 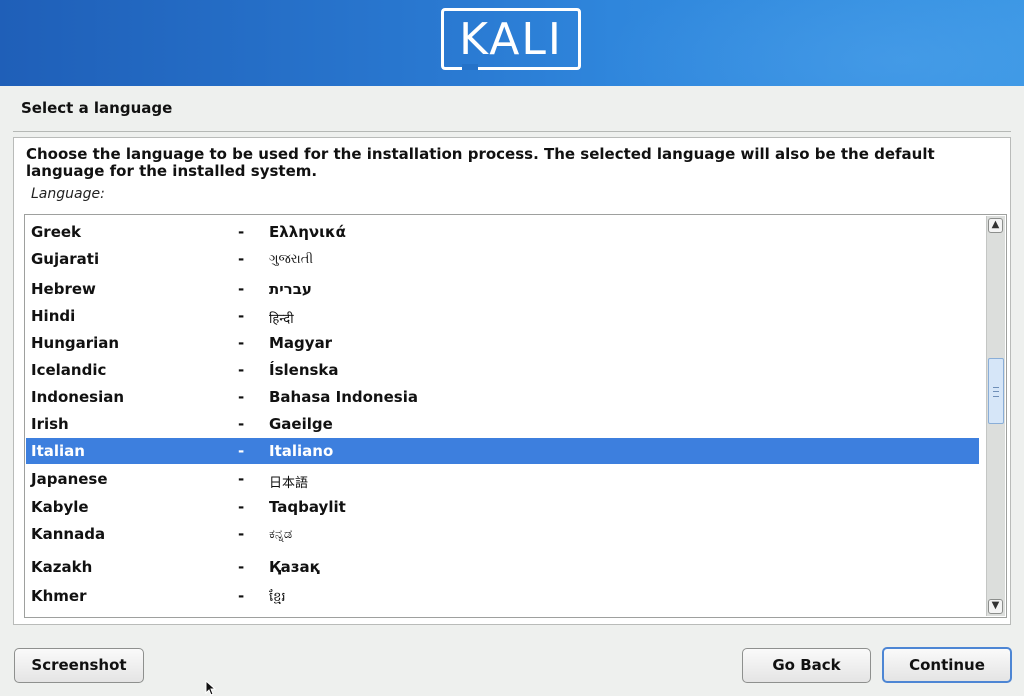 What do you see at coordinates (301, 343) in the screenshot?
I see `language-native-name: Magyar` at bounding box center [301, 343].